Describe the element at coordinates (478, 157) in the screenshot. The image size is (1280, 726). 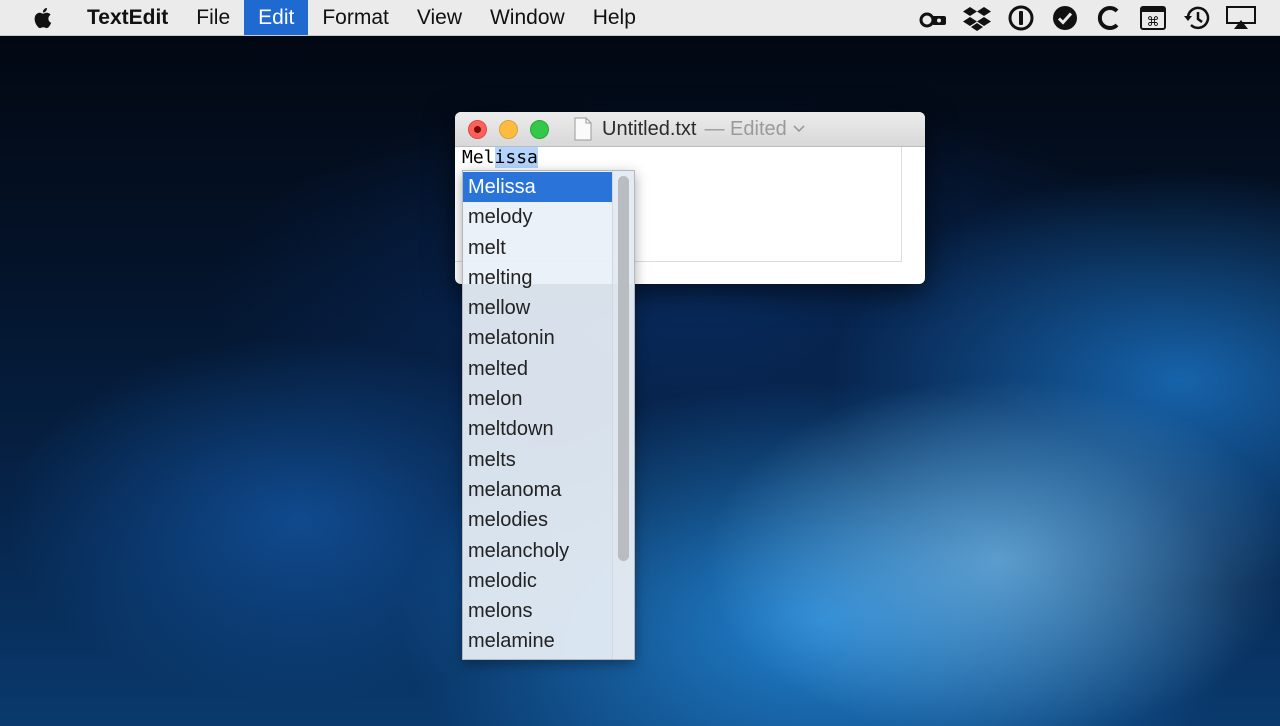
I see `typed-prefix: Mel` at that location.